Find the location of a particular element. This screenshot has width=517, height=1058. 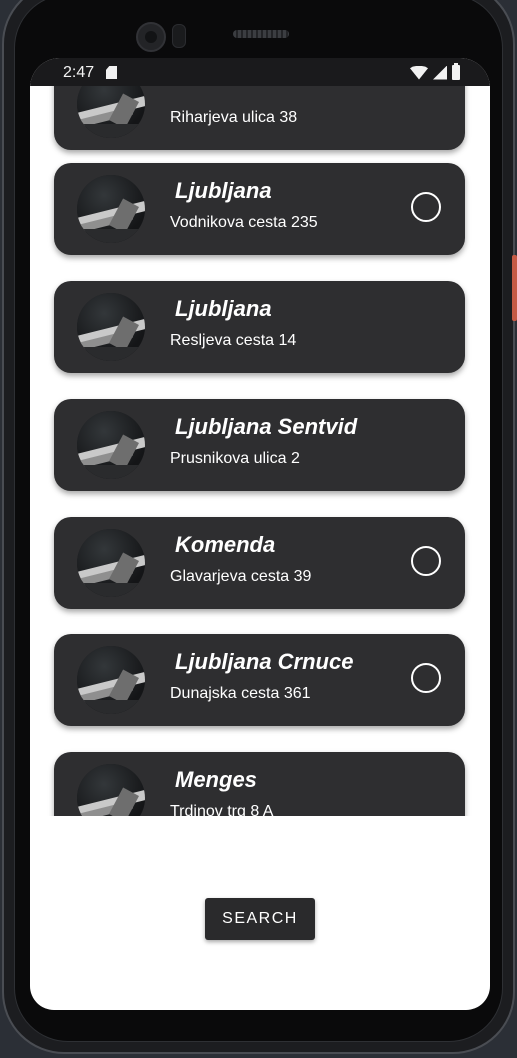

location-city: Ljubljana Sentvid is located at coordinates (266, 426).